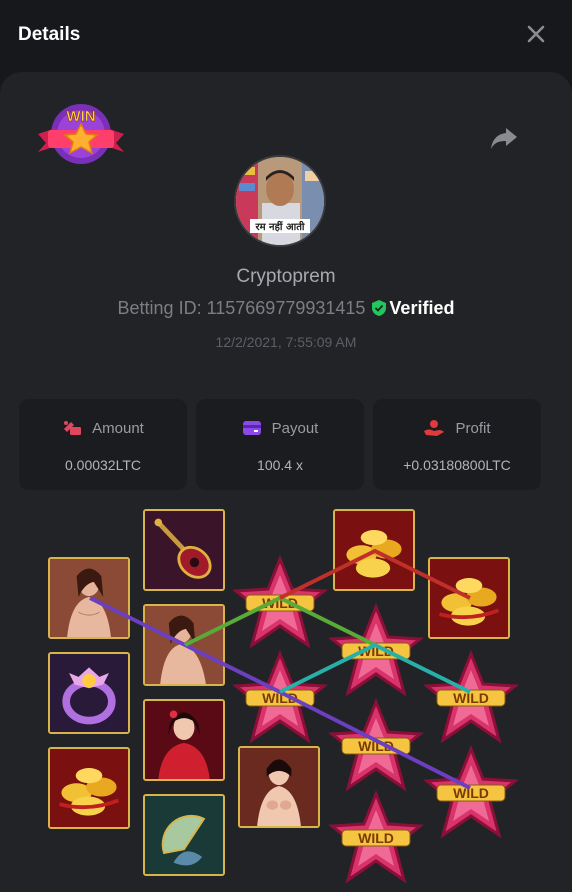  What do you see at coordinates (457, 465) in the screenshot?
I see `profit-value: +0.03180800LTC` at bounding box center [457, 465].